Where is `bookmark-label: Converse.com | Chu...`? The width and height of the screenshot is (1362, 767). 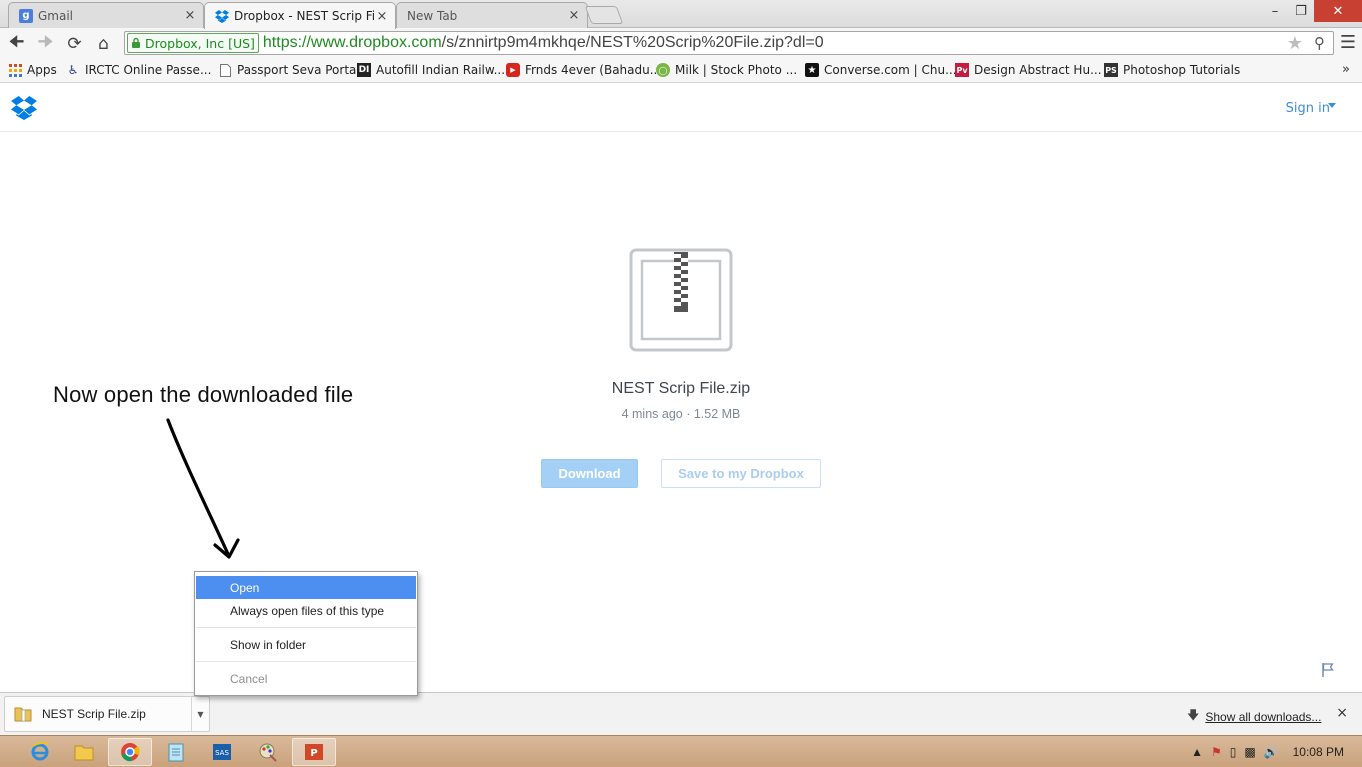 bookmark-label: Converse.com | Chu... is located at coordinates (890, 70).